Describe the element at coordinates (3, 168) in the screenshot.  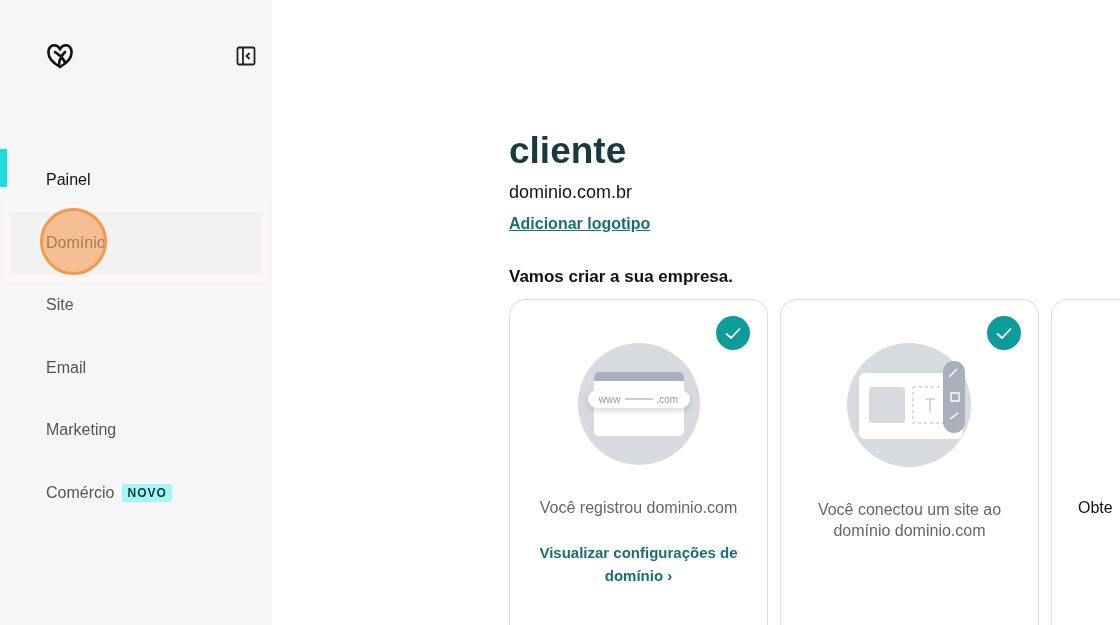
I see `active-indicator` at that location.